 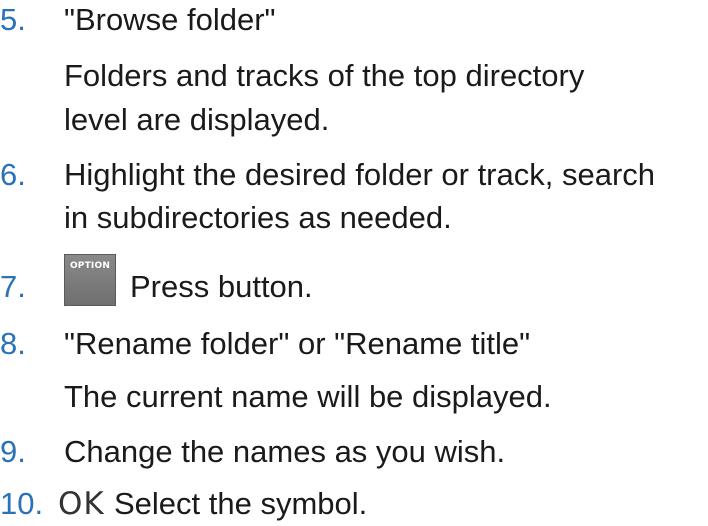 What do you see at coordinates (324, 75) in the screenshot?
I see `step-5-detail-line-1: Folders and tracks of the top directory` at bounding box center [324, 75].